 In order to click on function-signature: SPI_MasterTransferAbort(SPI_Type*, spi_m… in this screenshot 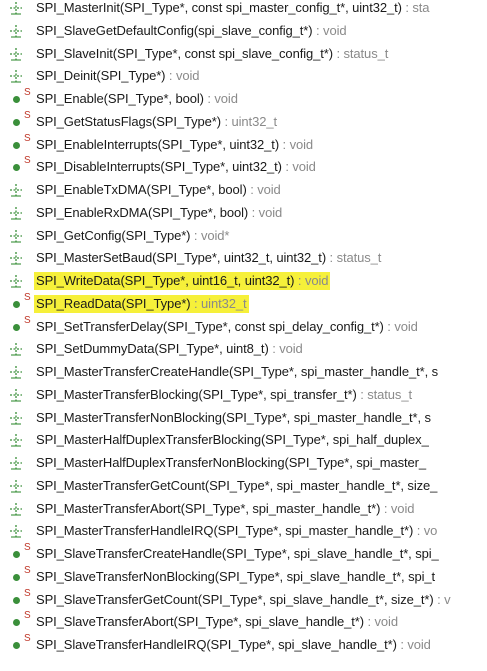, I will do `click(208, 508)`.